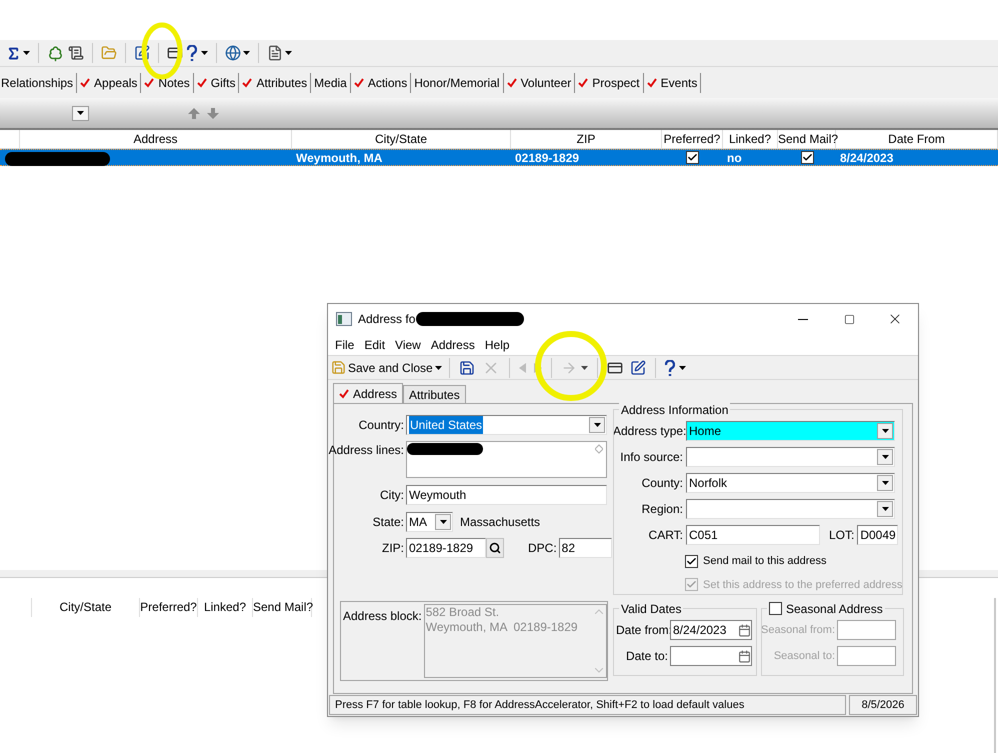 The image size is (998, 753). What do you see at coordinates (13, 53) in the screenshot?
I see `sigma-icon` at bounding box center [13, 53].